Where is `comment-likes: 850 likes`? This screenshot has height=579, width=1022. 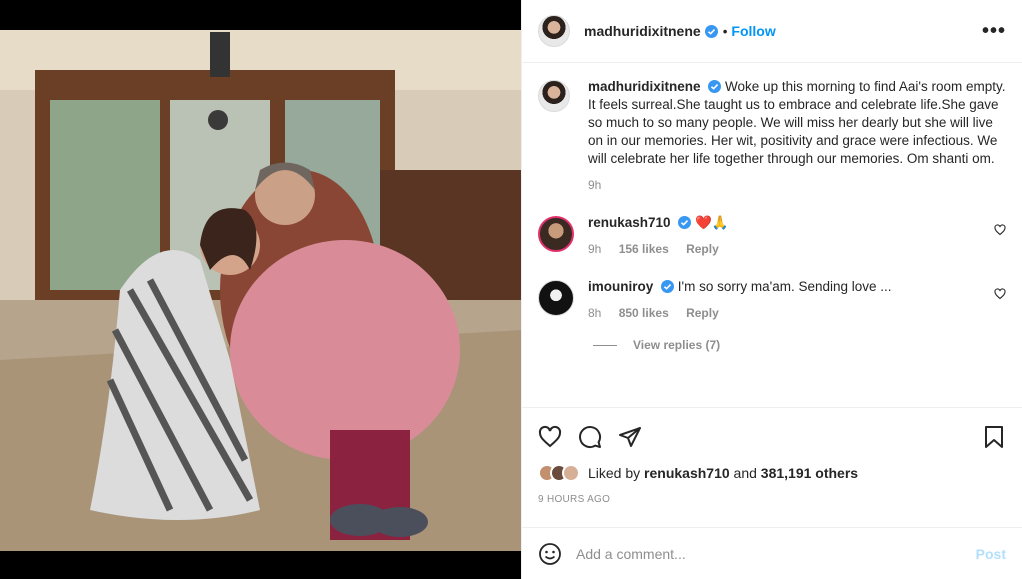 comment-likes: 850 likes is located at coordinates (644, 313).